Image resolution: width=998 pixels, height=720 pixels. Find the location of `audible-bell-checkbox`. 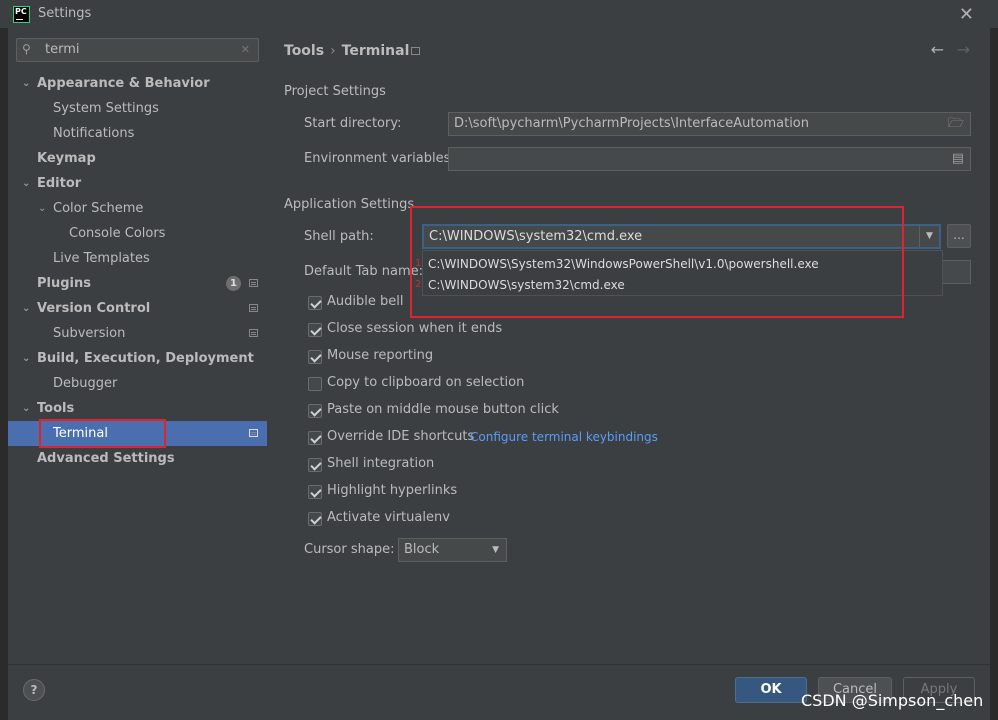

audible-bell-checkbox is located at coordinates (315, 303).